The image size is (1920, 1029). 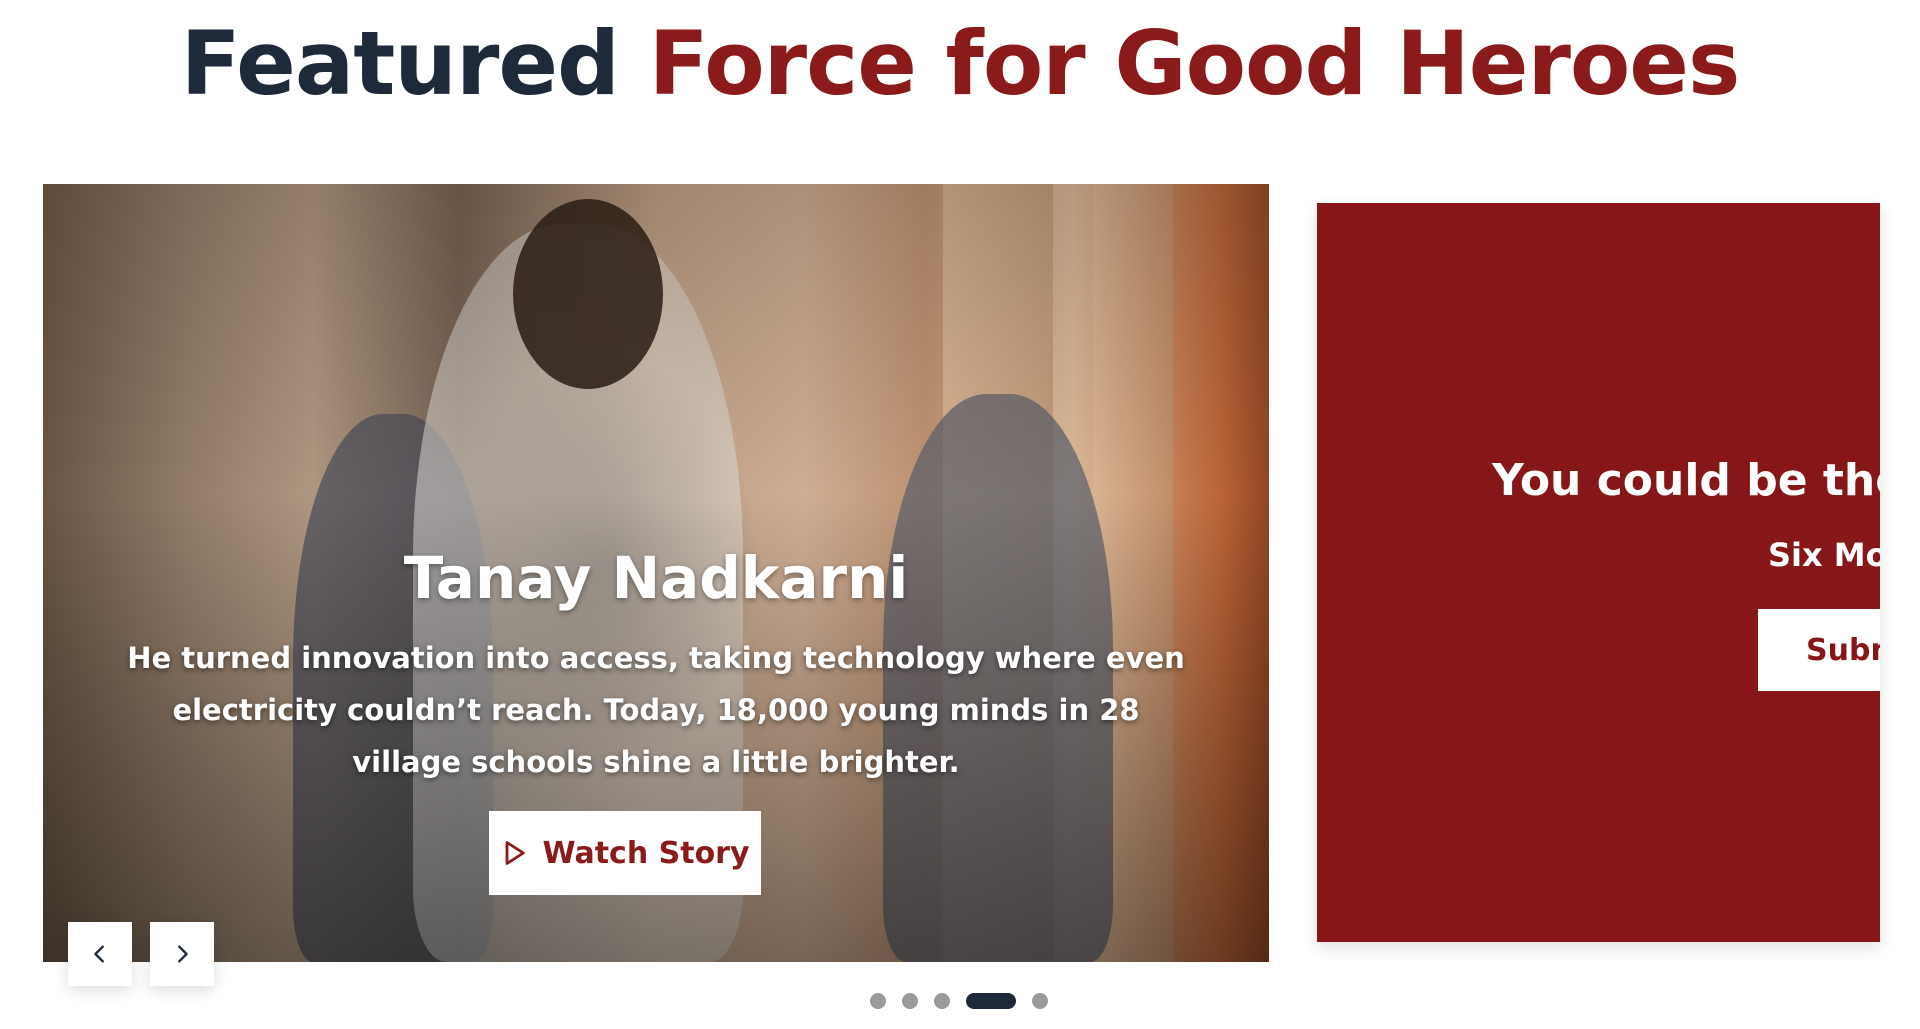 I want to click on play-icon, so click(x=516, y=853).